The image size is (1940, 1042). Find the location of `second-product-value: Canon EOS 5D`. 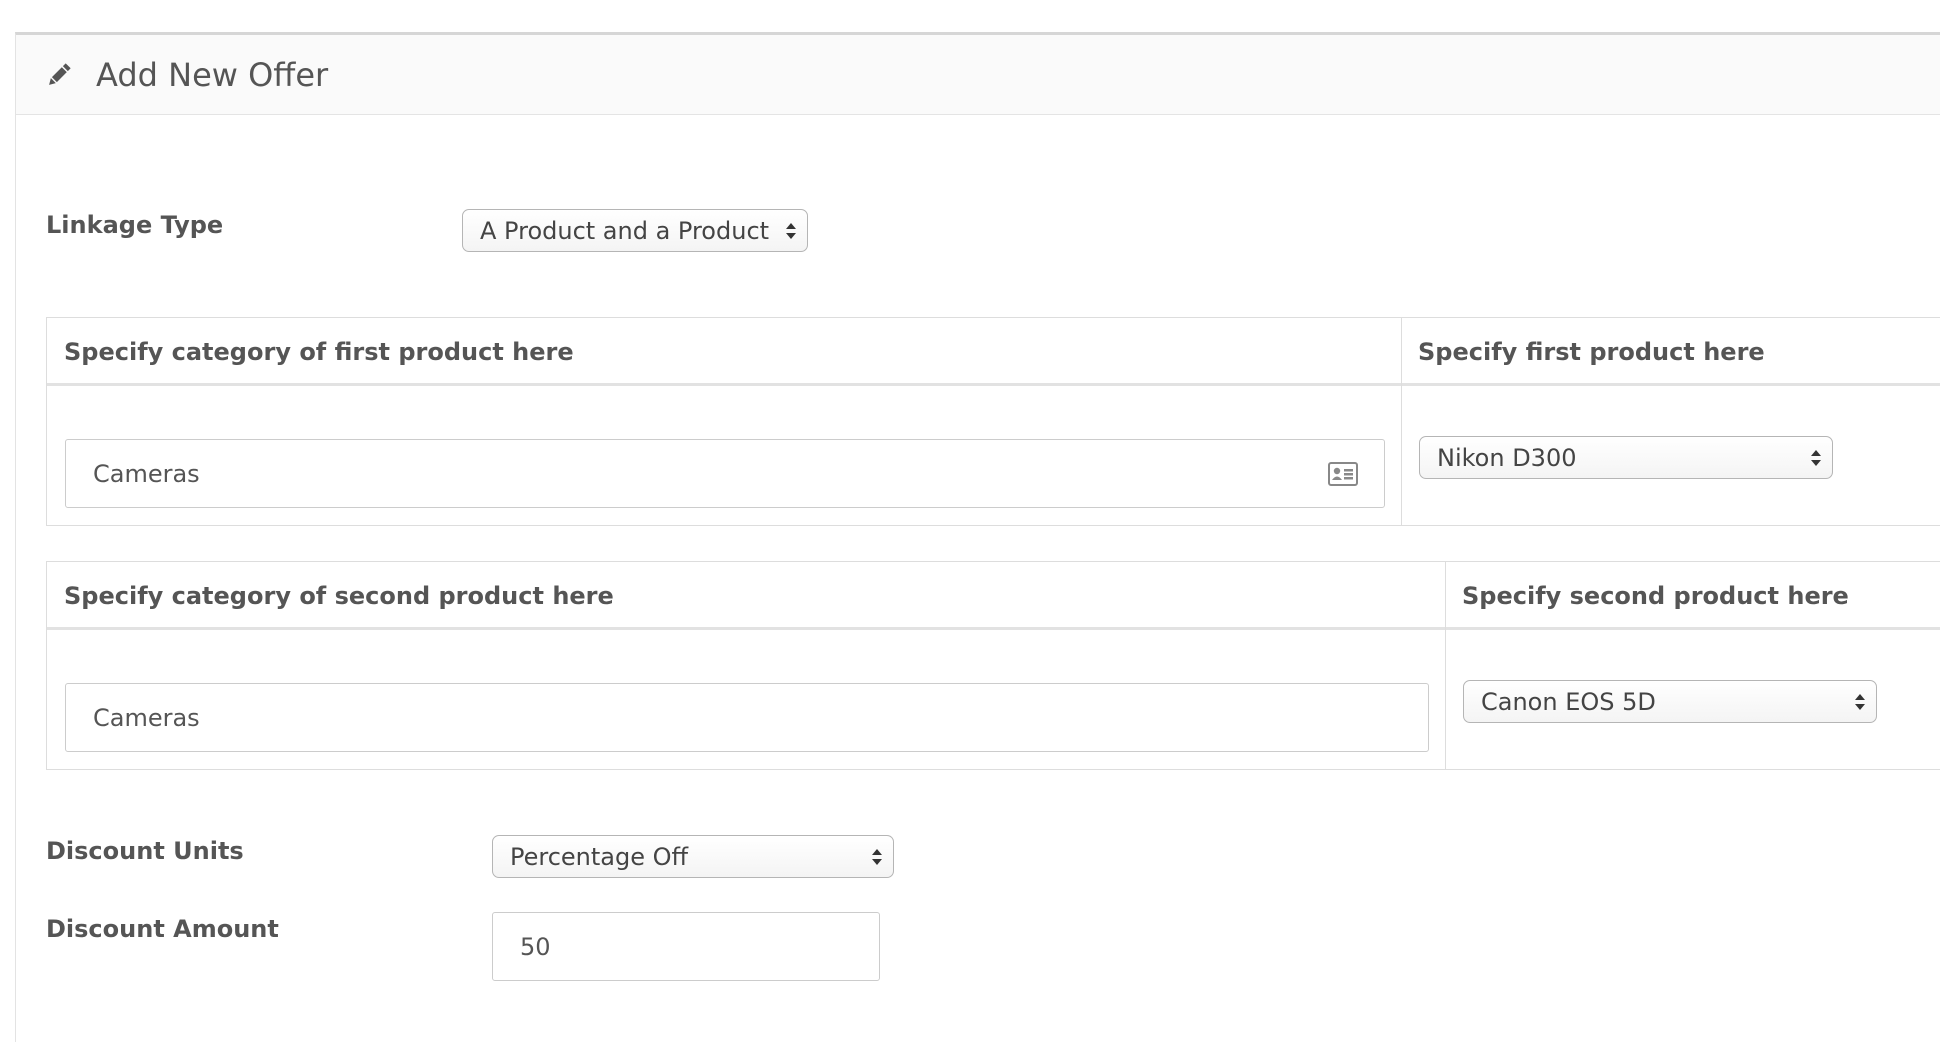

second-product-value: Canon EOS 5D is located at coordinates (1568, 701).